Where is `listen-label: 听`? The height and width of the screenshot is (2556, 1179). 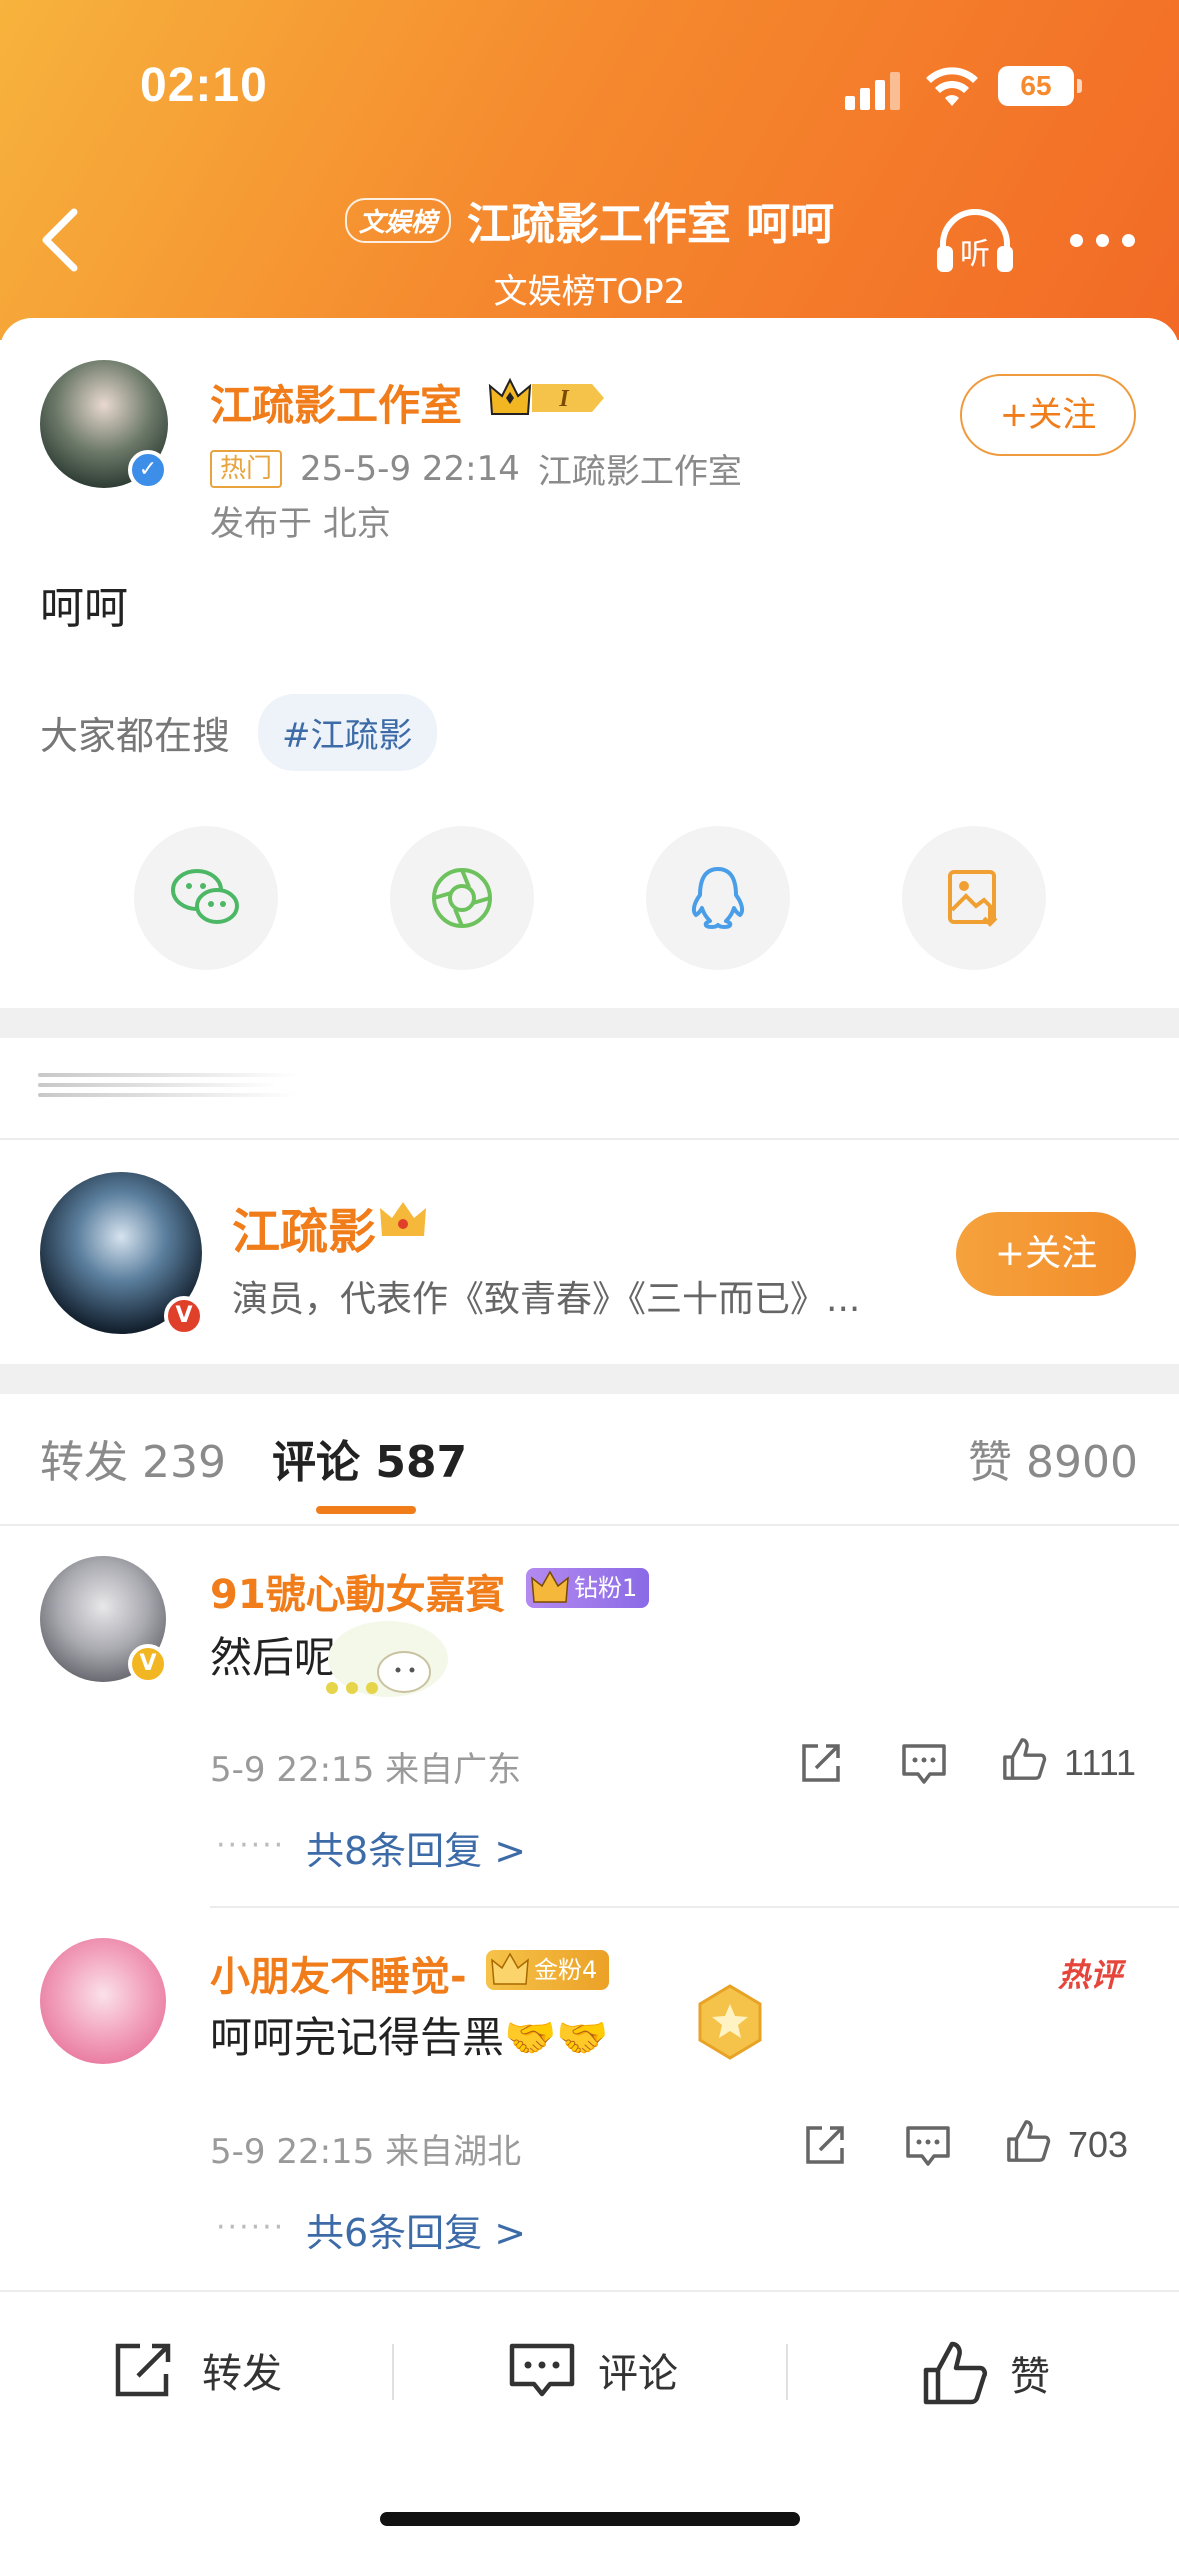 listen-label: 听 is located at coordinates (975, 254).